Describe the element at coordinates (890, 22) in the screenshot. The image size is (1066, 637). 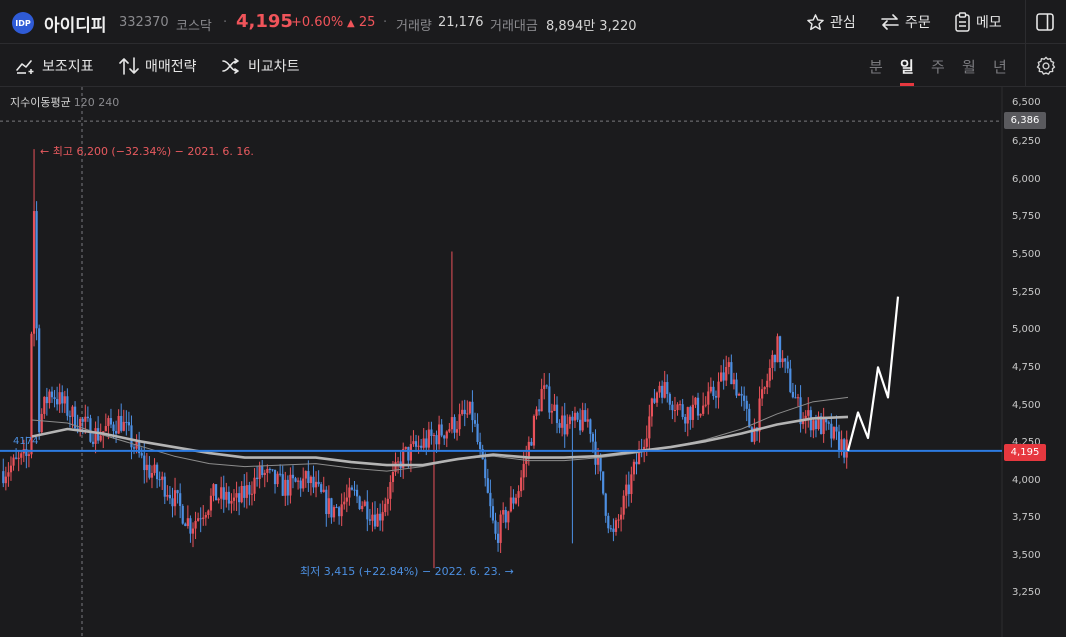
I see `swap-arrows-icon` at that location.